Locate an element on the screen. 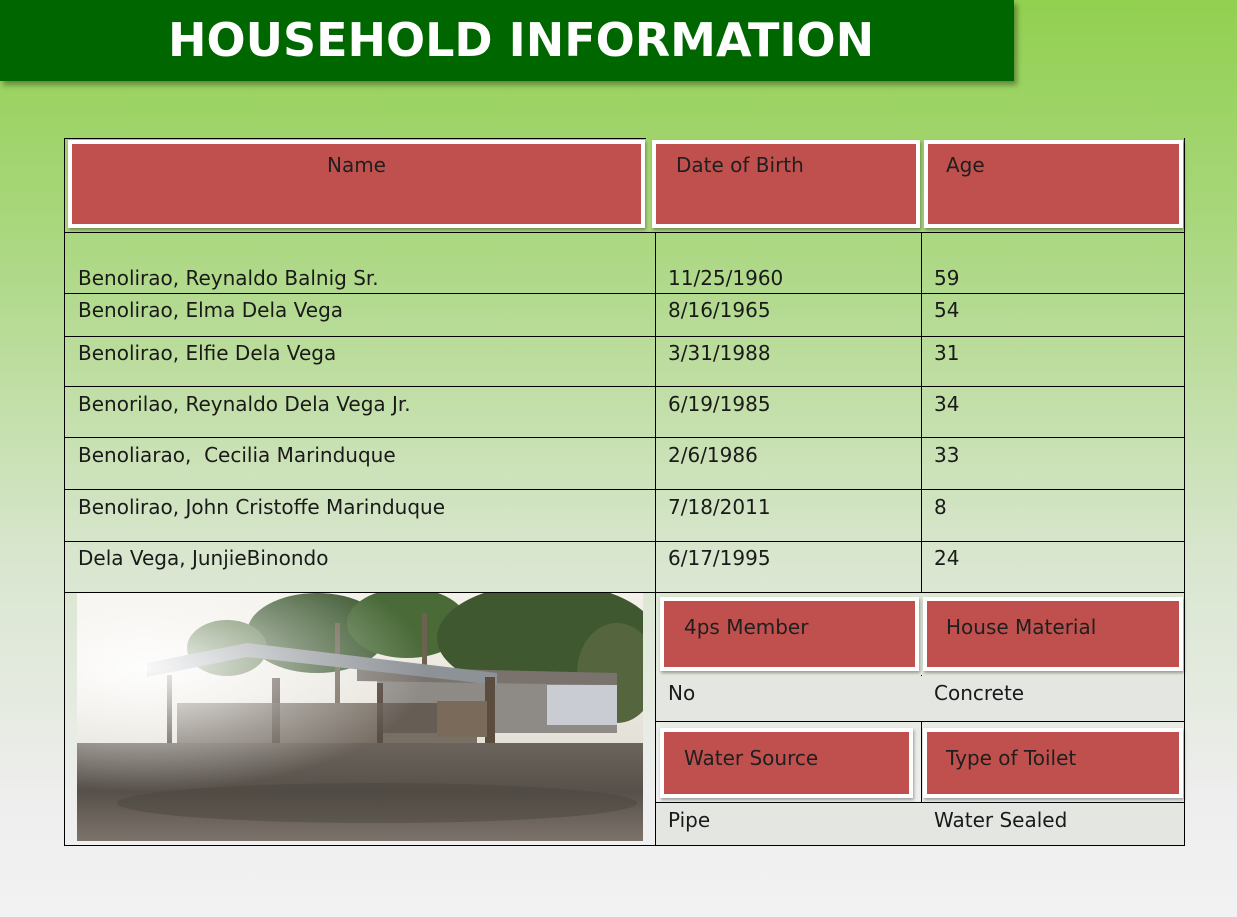 Image resolution: width=1237 pixels, height=917 pixels. header-water-source: Water Source is located at coordinates (786, 763).